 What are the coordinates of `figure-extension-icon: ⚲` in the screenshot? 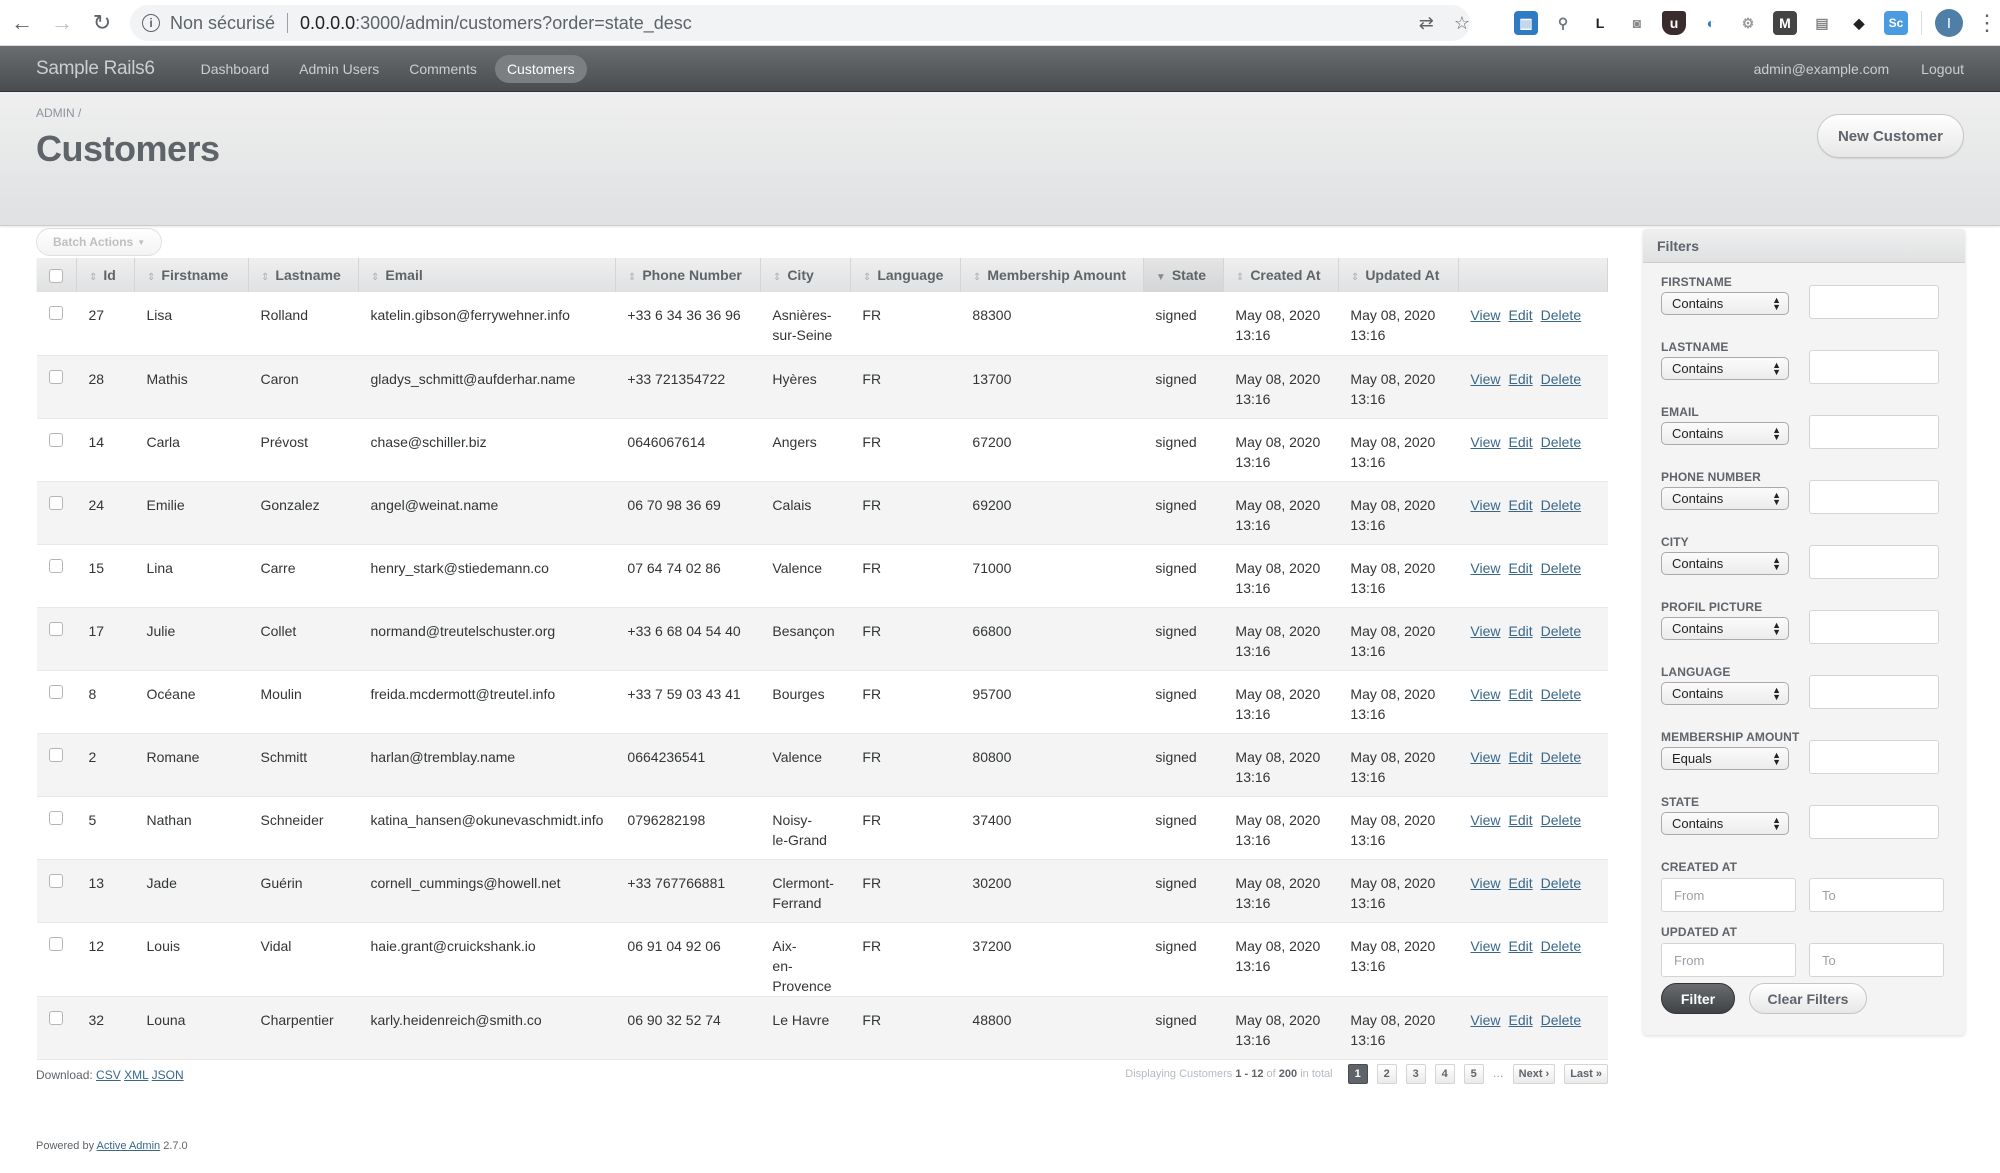 It's located at (1563, 23).